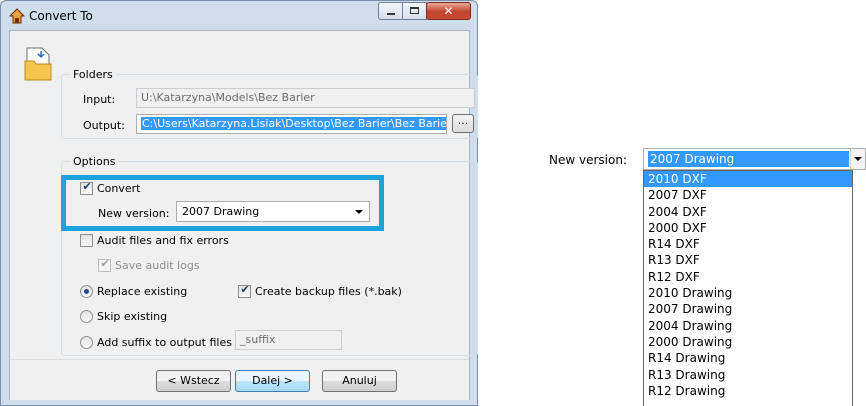 This screenshot has width=866, height=406. I want to click on dropdown-toggle, so click(857, 159).